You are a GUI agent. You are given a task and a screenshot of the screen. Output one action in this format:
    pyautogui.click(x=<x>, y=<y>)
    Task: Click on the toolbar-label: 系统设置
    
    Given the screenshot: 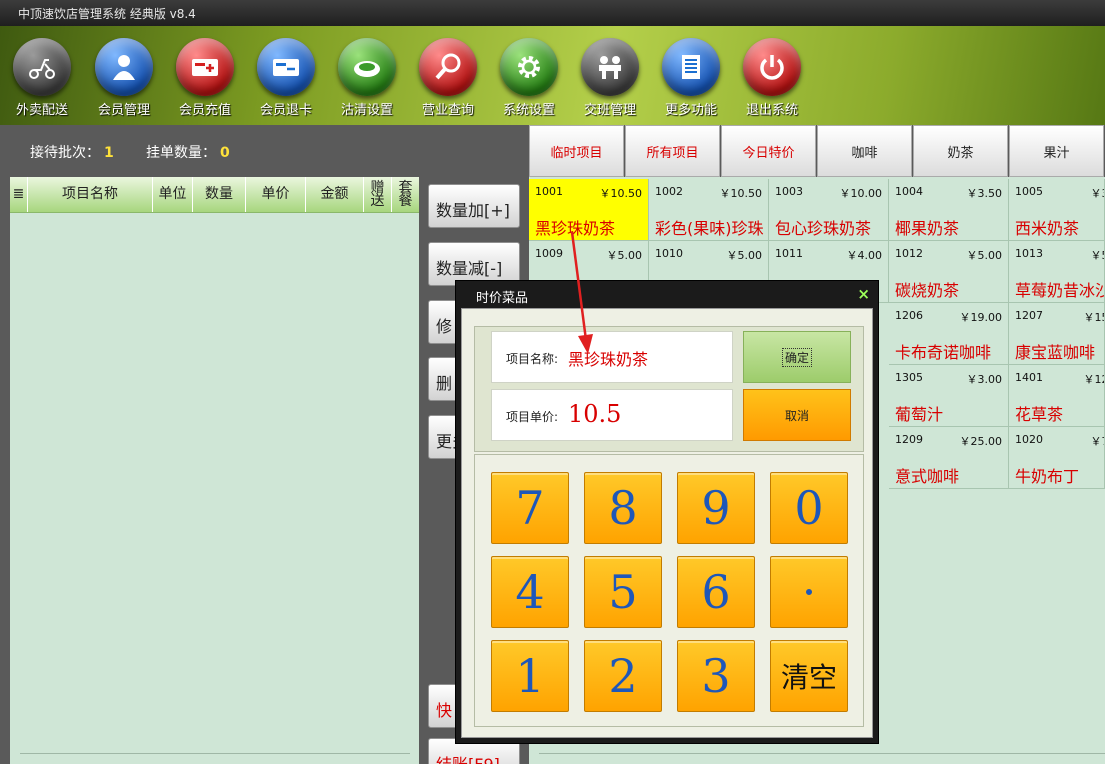 What is the action you would take?
    pyautogui.click(x=528, y=110)
    